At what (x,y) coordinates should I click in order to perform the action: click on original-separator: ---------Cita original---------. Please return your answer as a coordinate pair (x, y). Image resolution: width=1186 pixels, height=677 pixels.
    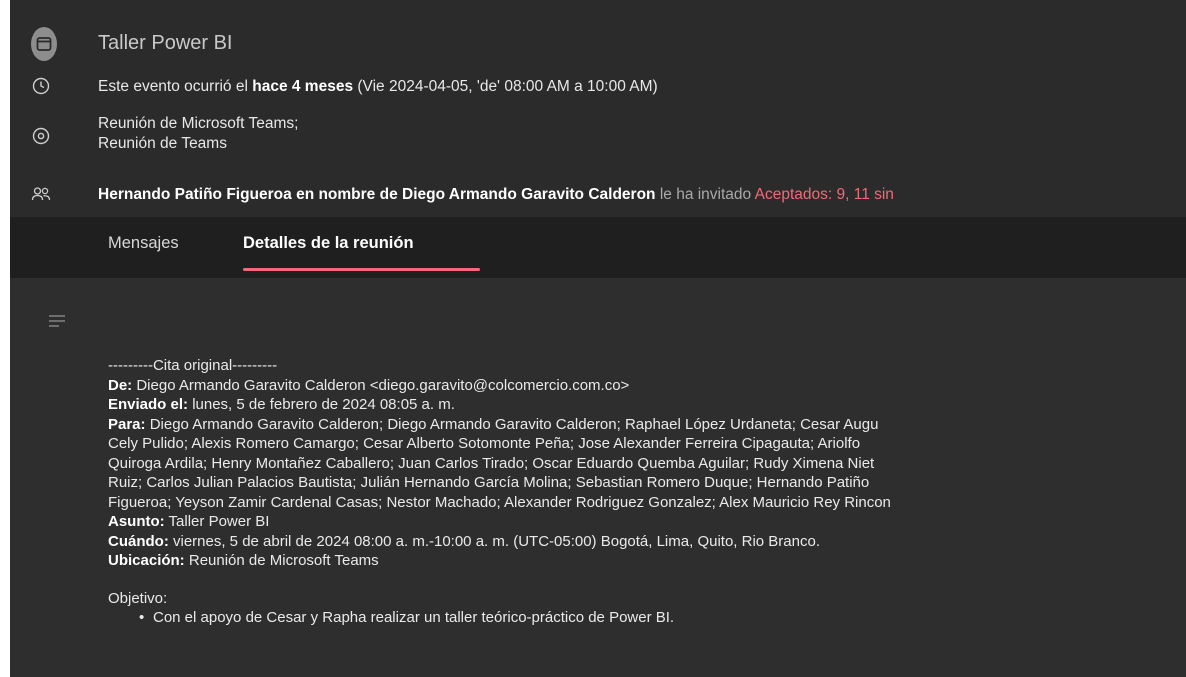
    Looking at the image, I should click on (193, 365).